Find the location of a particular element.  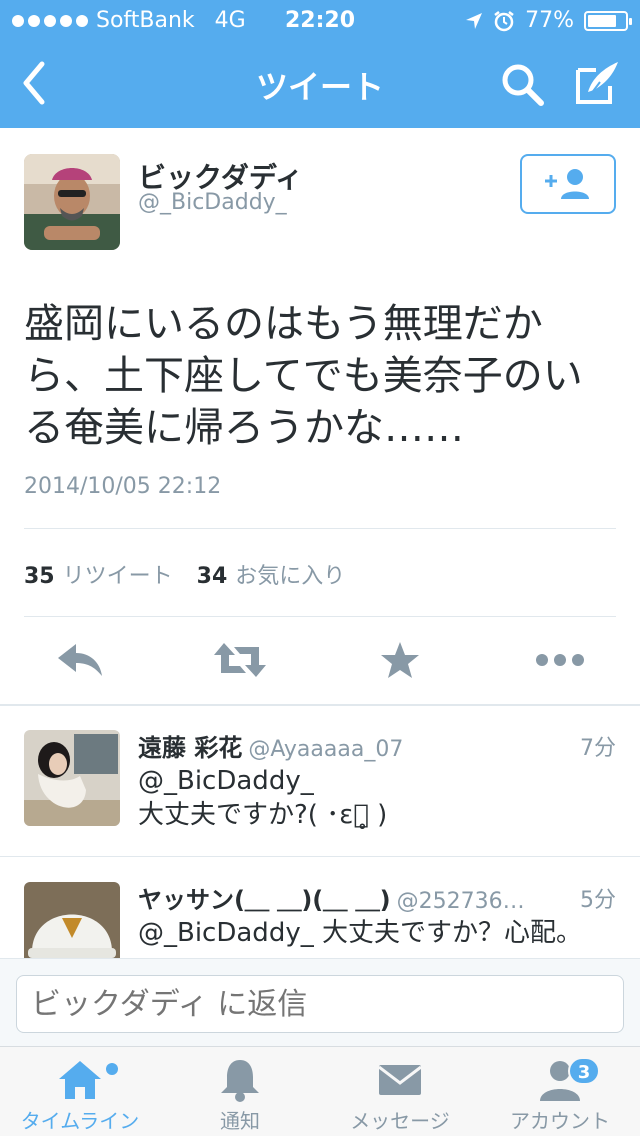

tweet-stats: 35 リツイート 34 お気に入り is located at coordinates (184, 574).